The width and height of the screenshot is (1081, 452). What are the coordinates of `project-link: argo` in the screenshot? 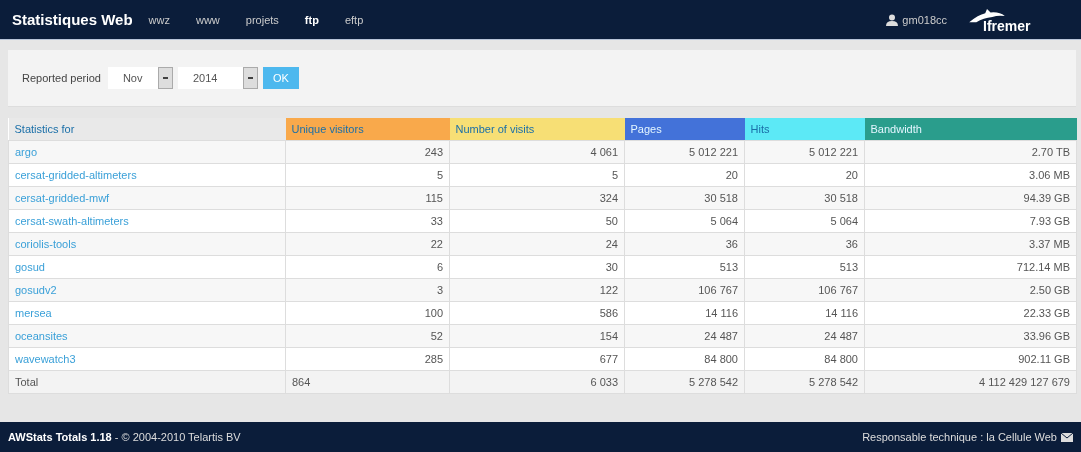 It's located at (26, 152).